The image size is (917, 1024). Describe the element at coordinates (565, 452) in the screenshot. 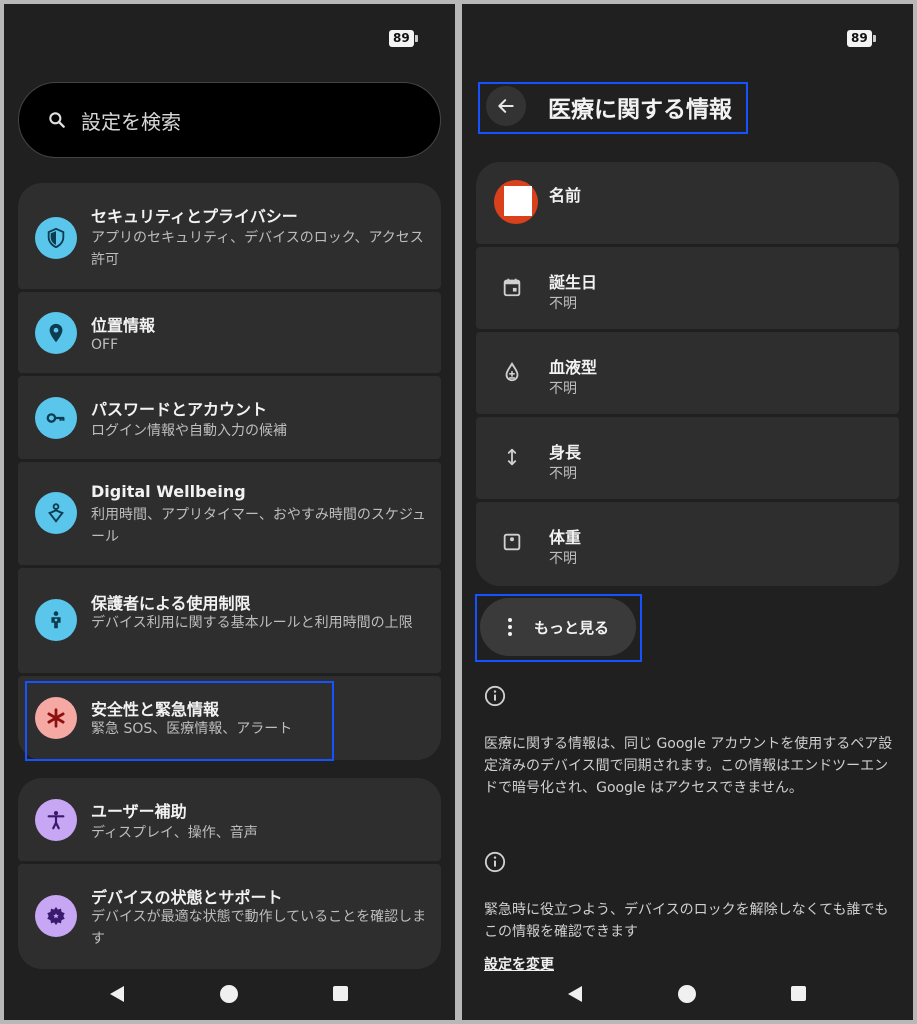

I see `medical-row-label: 身長` at that location.